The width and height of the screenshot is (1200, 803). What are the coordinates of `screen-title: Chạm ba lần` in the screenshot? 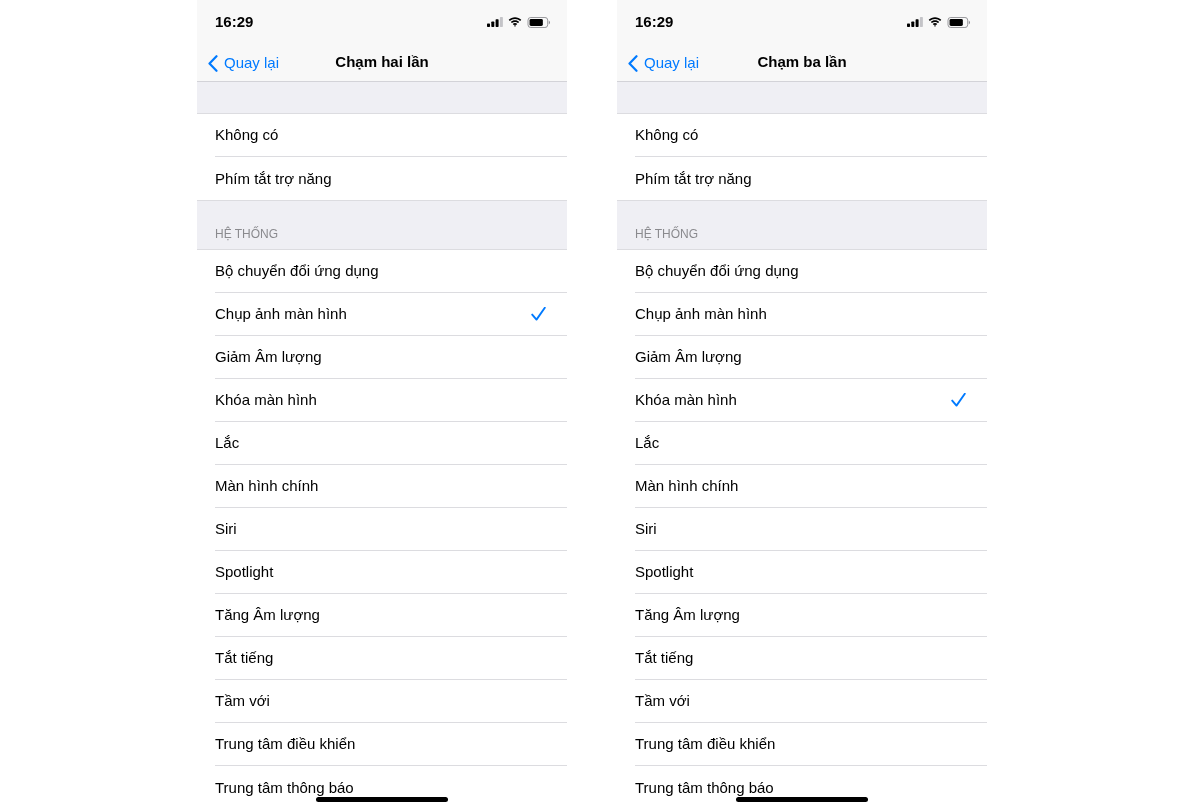 It's located at (802, 62).